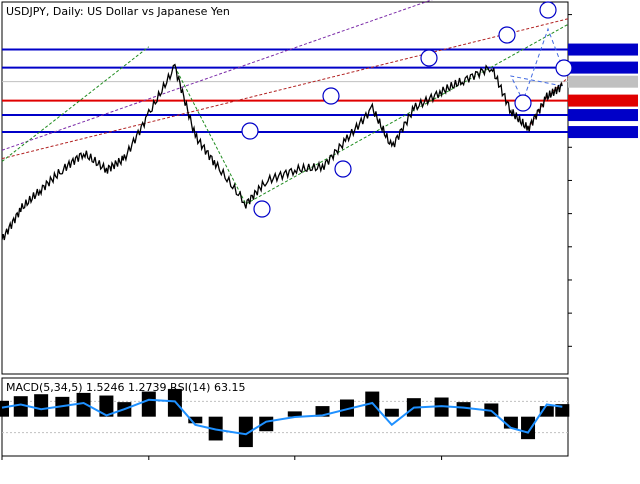 Image resolution: width=640 pixels, height=484 pixels. I want to click on indicator-label: MACD(5,34,5) 1.5246 1.2739 RSI(14) 63.15, so click(125, 387).